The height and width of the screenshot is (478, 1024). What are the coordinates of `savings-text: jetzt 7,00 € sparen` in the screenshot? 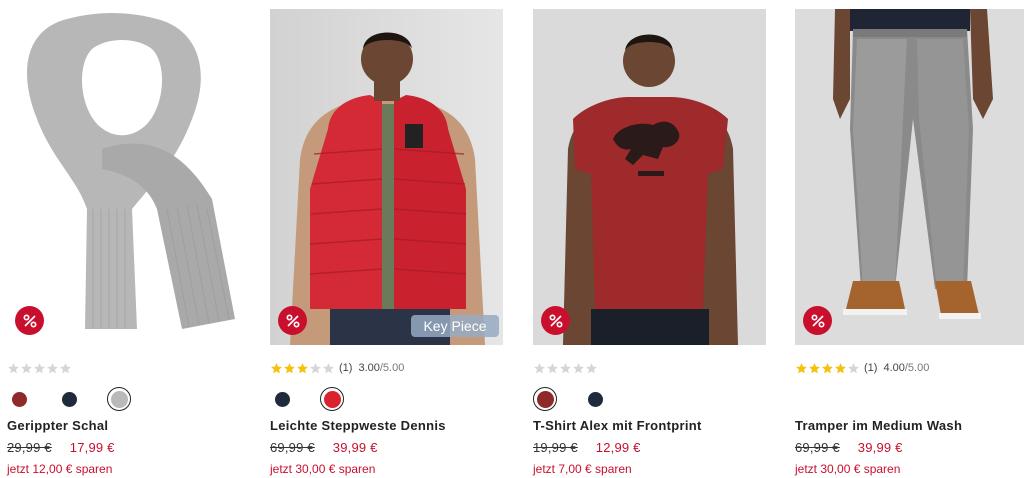 It's located at (582, 469).